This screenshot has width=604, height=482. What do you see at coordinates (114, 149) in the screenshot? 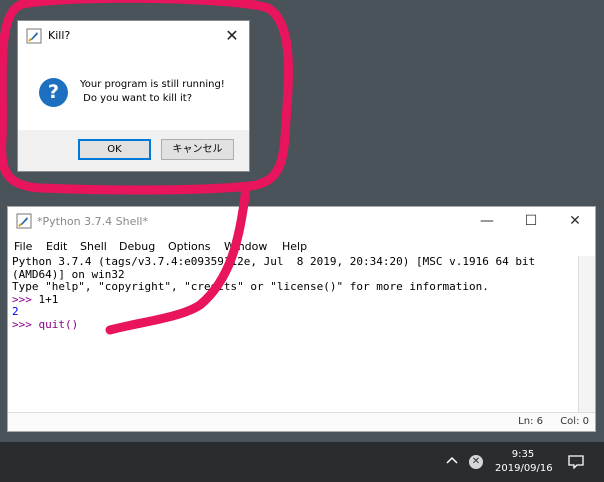
I see `ok-button: OK` at bounding box center [114, 149].